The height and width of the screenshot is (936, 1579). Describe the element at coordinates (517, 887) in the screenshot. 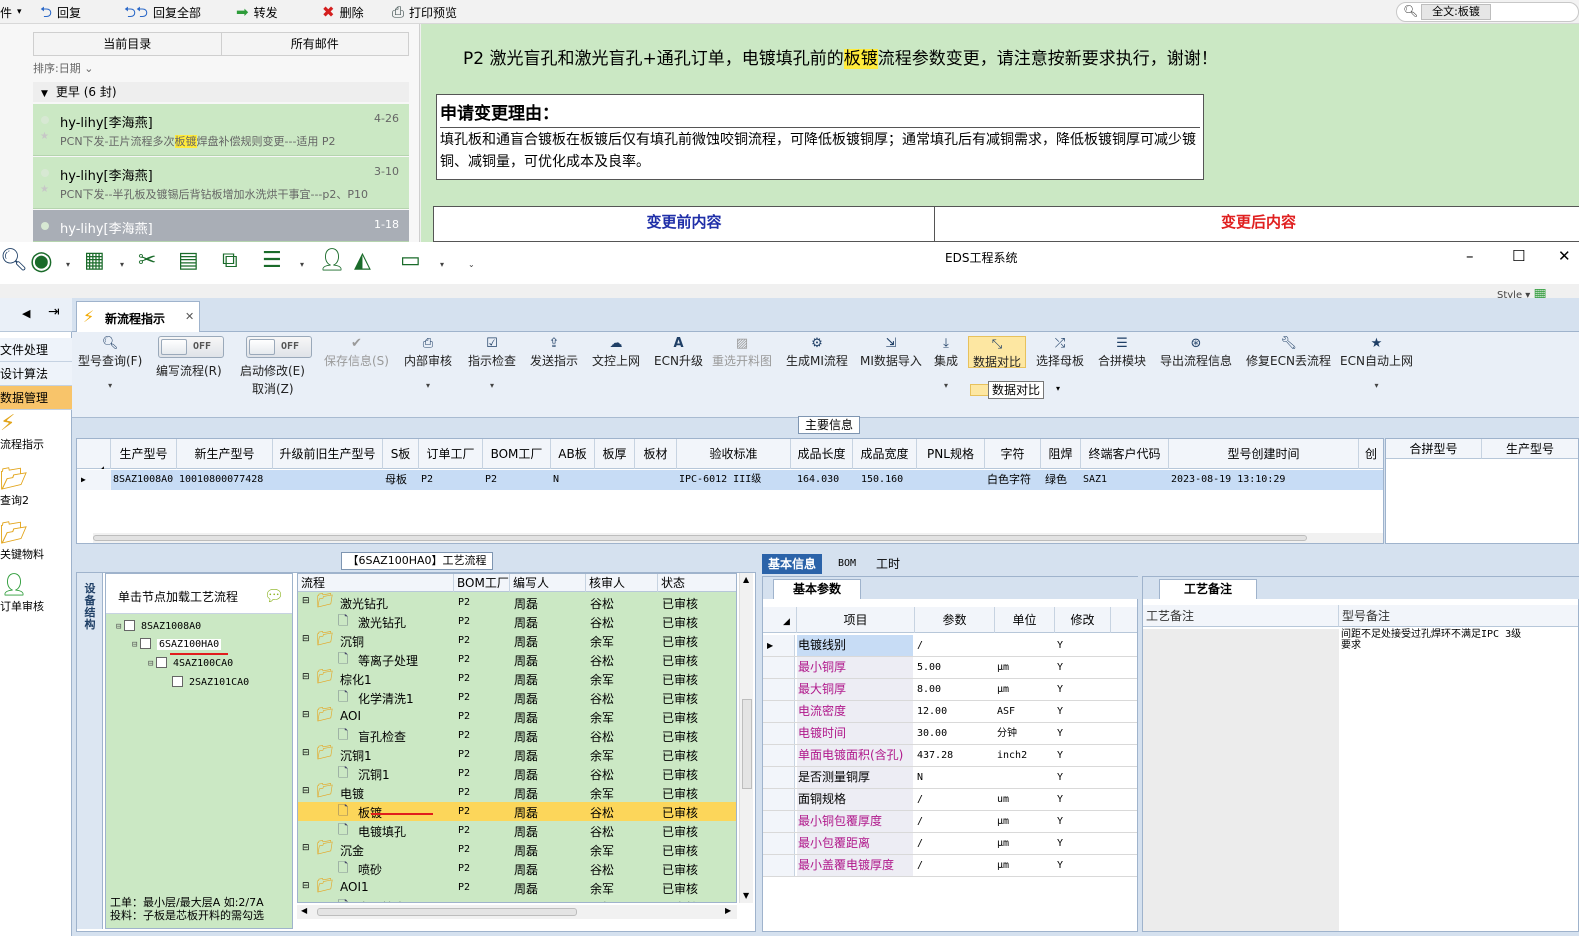

I see `process-step-row: ⊟ 📁︎ AOI1 P2 周磊 余军 已审核` at that location.